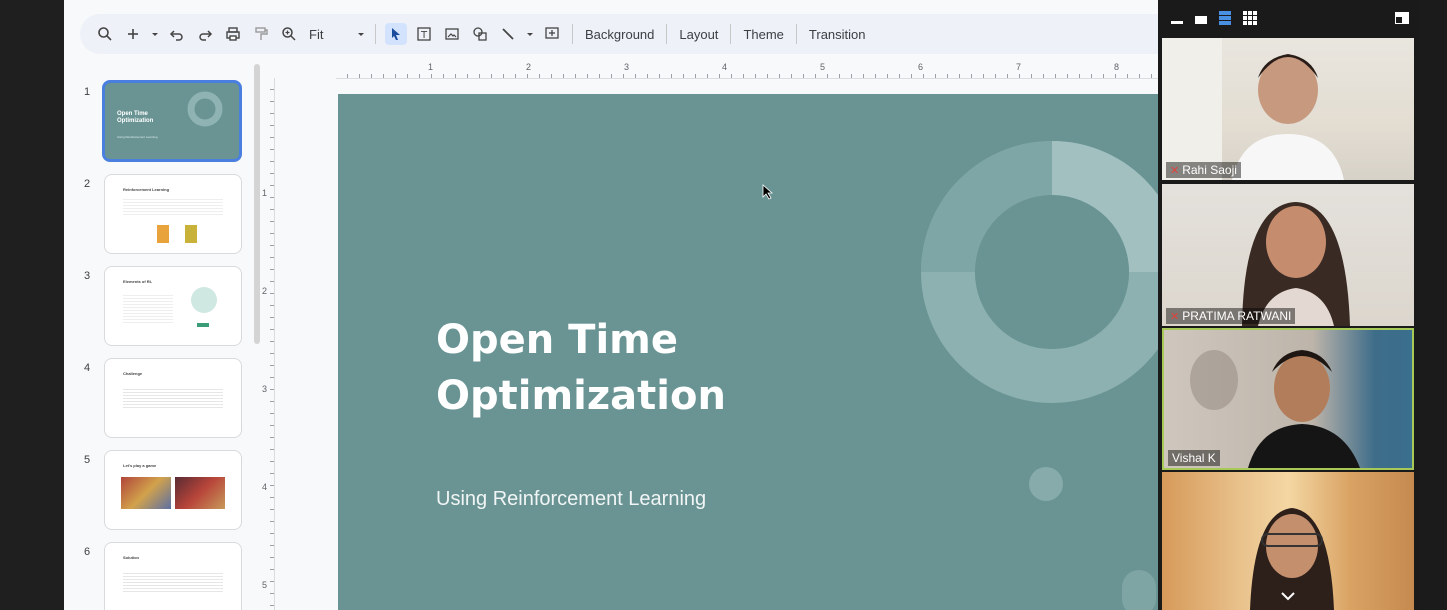  What do you see at coordinates (552, 34) in the screenshot?
I see `add-comment-icon` at bounding box center [552, 34].